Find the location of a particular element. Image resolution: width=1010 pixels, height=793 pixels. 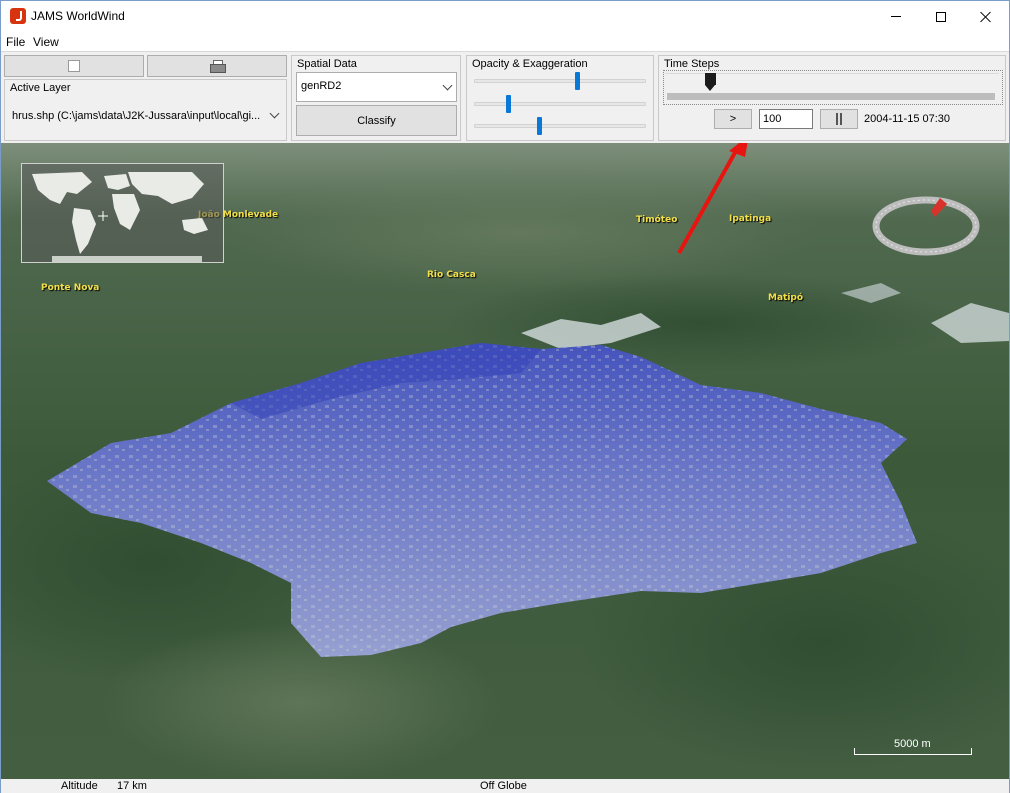

status-bar: Altitude 17 km Off Globe is located at coordinates (505, 786).